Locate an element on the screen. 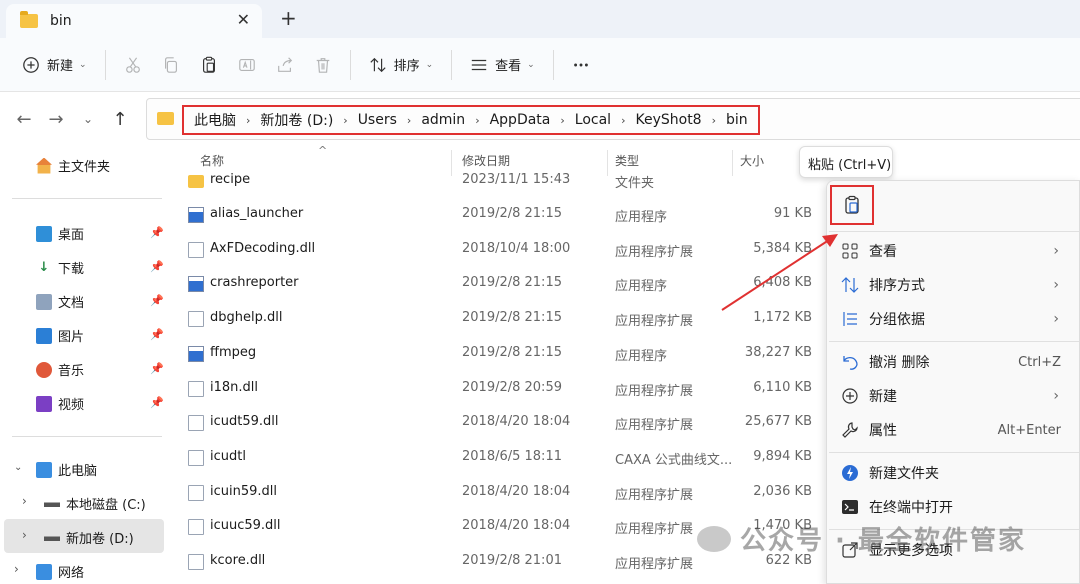 Image resolution: width=1080 pixels, height=584 pixels. clipboard-icon is located at coordinates (852, 204).